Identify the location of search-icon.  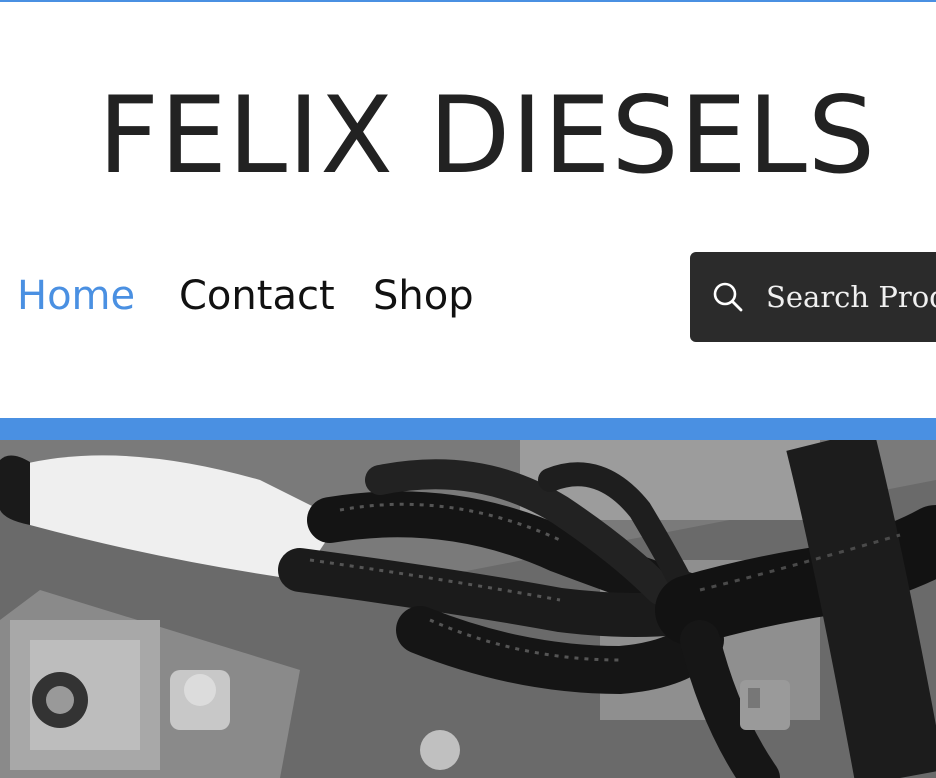
(728, 297).